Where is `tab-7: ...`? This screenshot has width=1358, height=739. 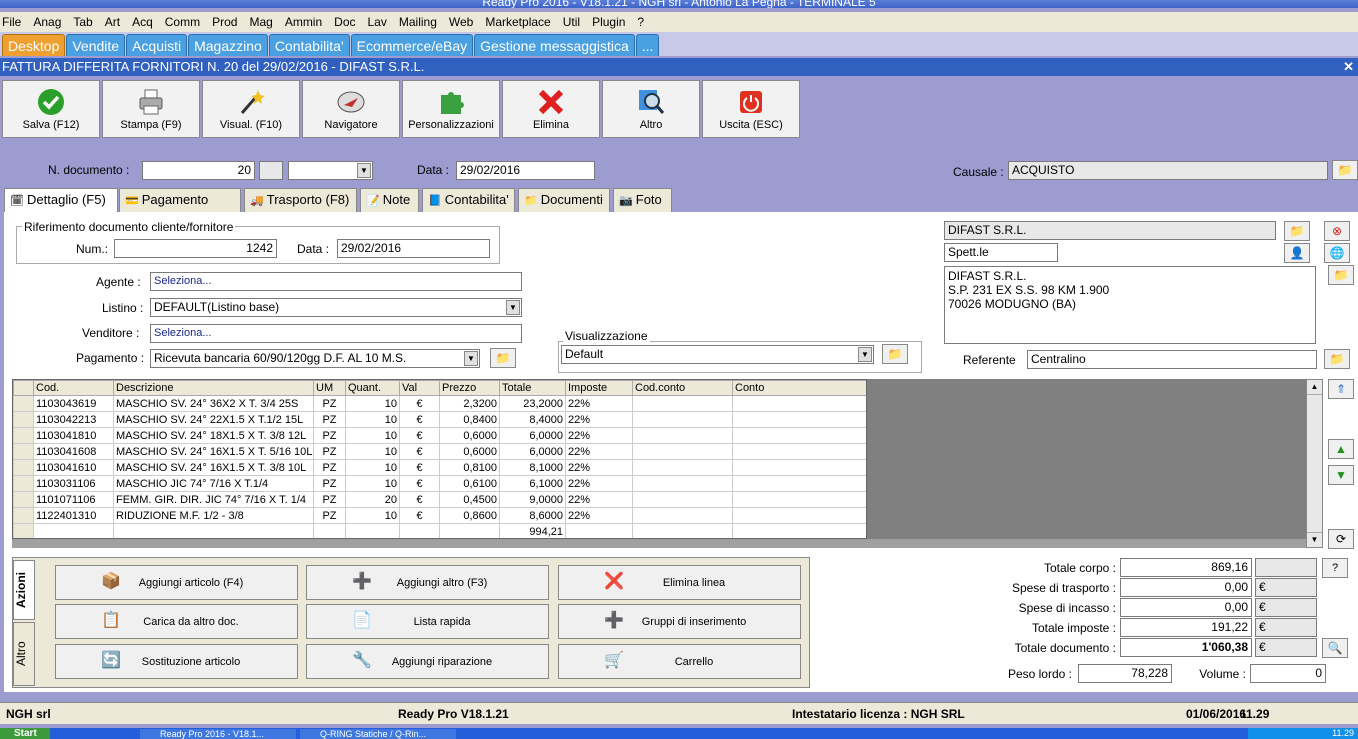
tab-7: ... is located at coordinates (647, 45).